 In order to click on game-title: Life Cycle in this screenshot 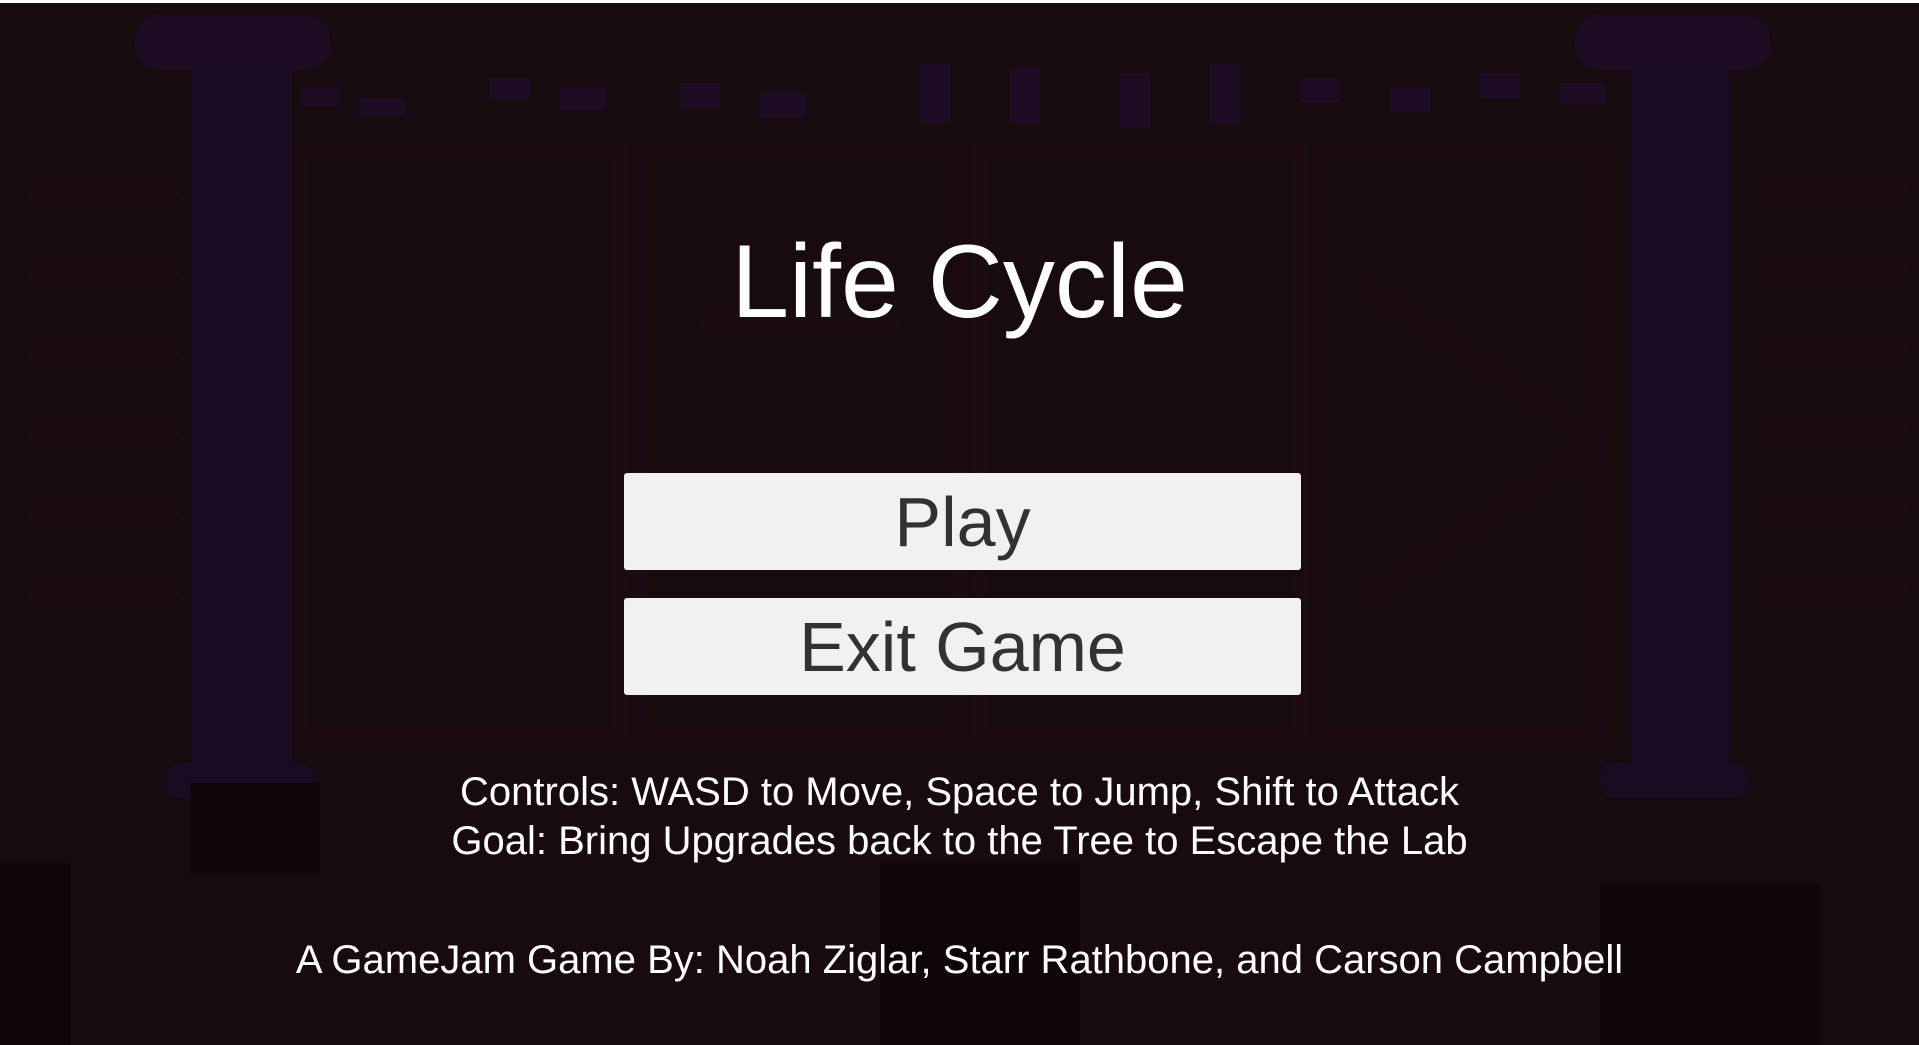, I will do `click(959, 282)`.